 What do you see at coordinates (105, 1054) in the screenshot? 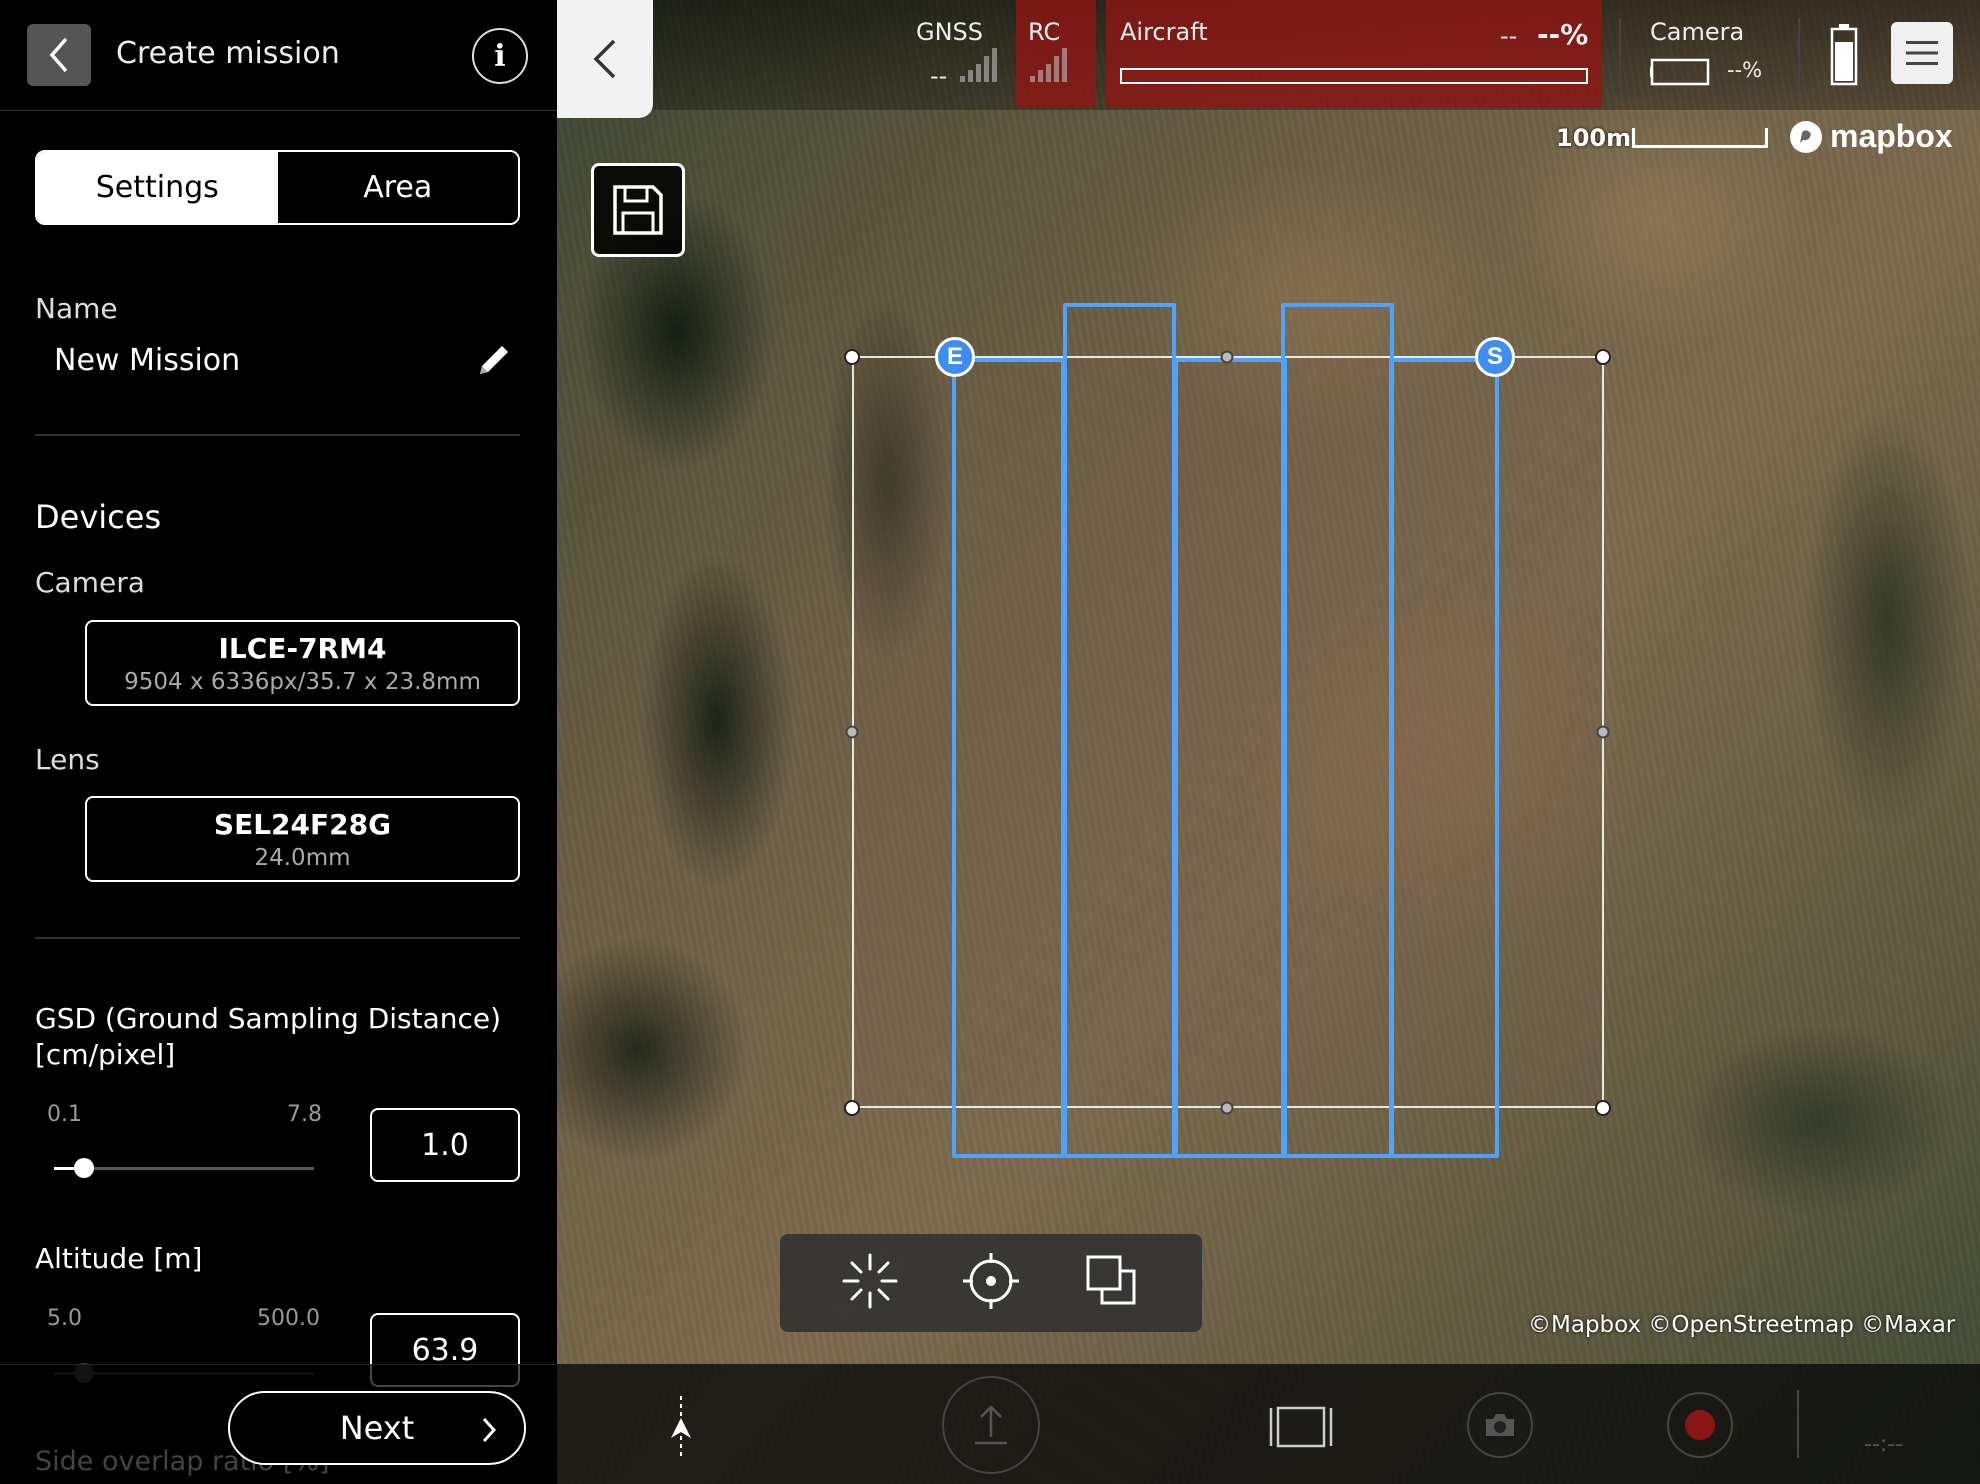
I see `gsd-unit-label: [cm/pixel]` at bounding box center [105, 1054].